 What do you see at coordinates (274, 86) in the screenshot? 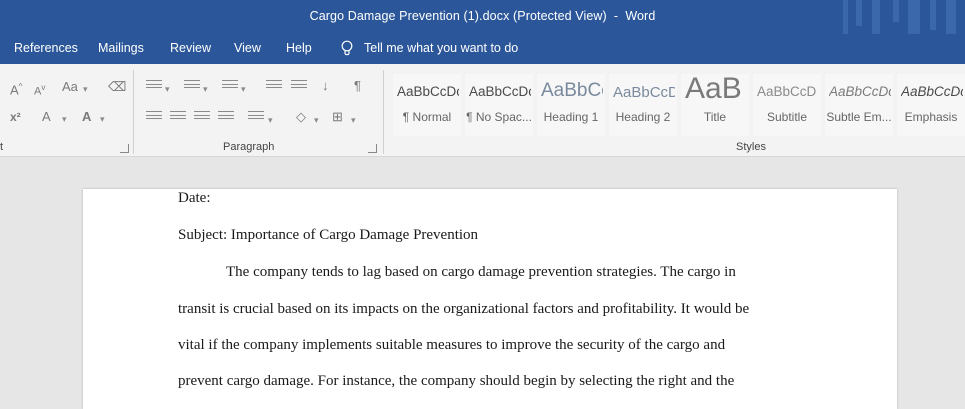
I see `decrease-indent-icon` at bounding box center [274, 86].